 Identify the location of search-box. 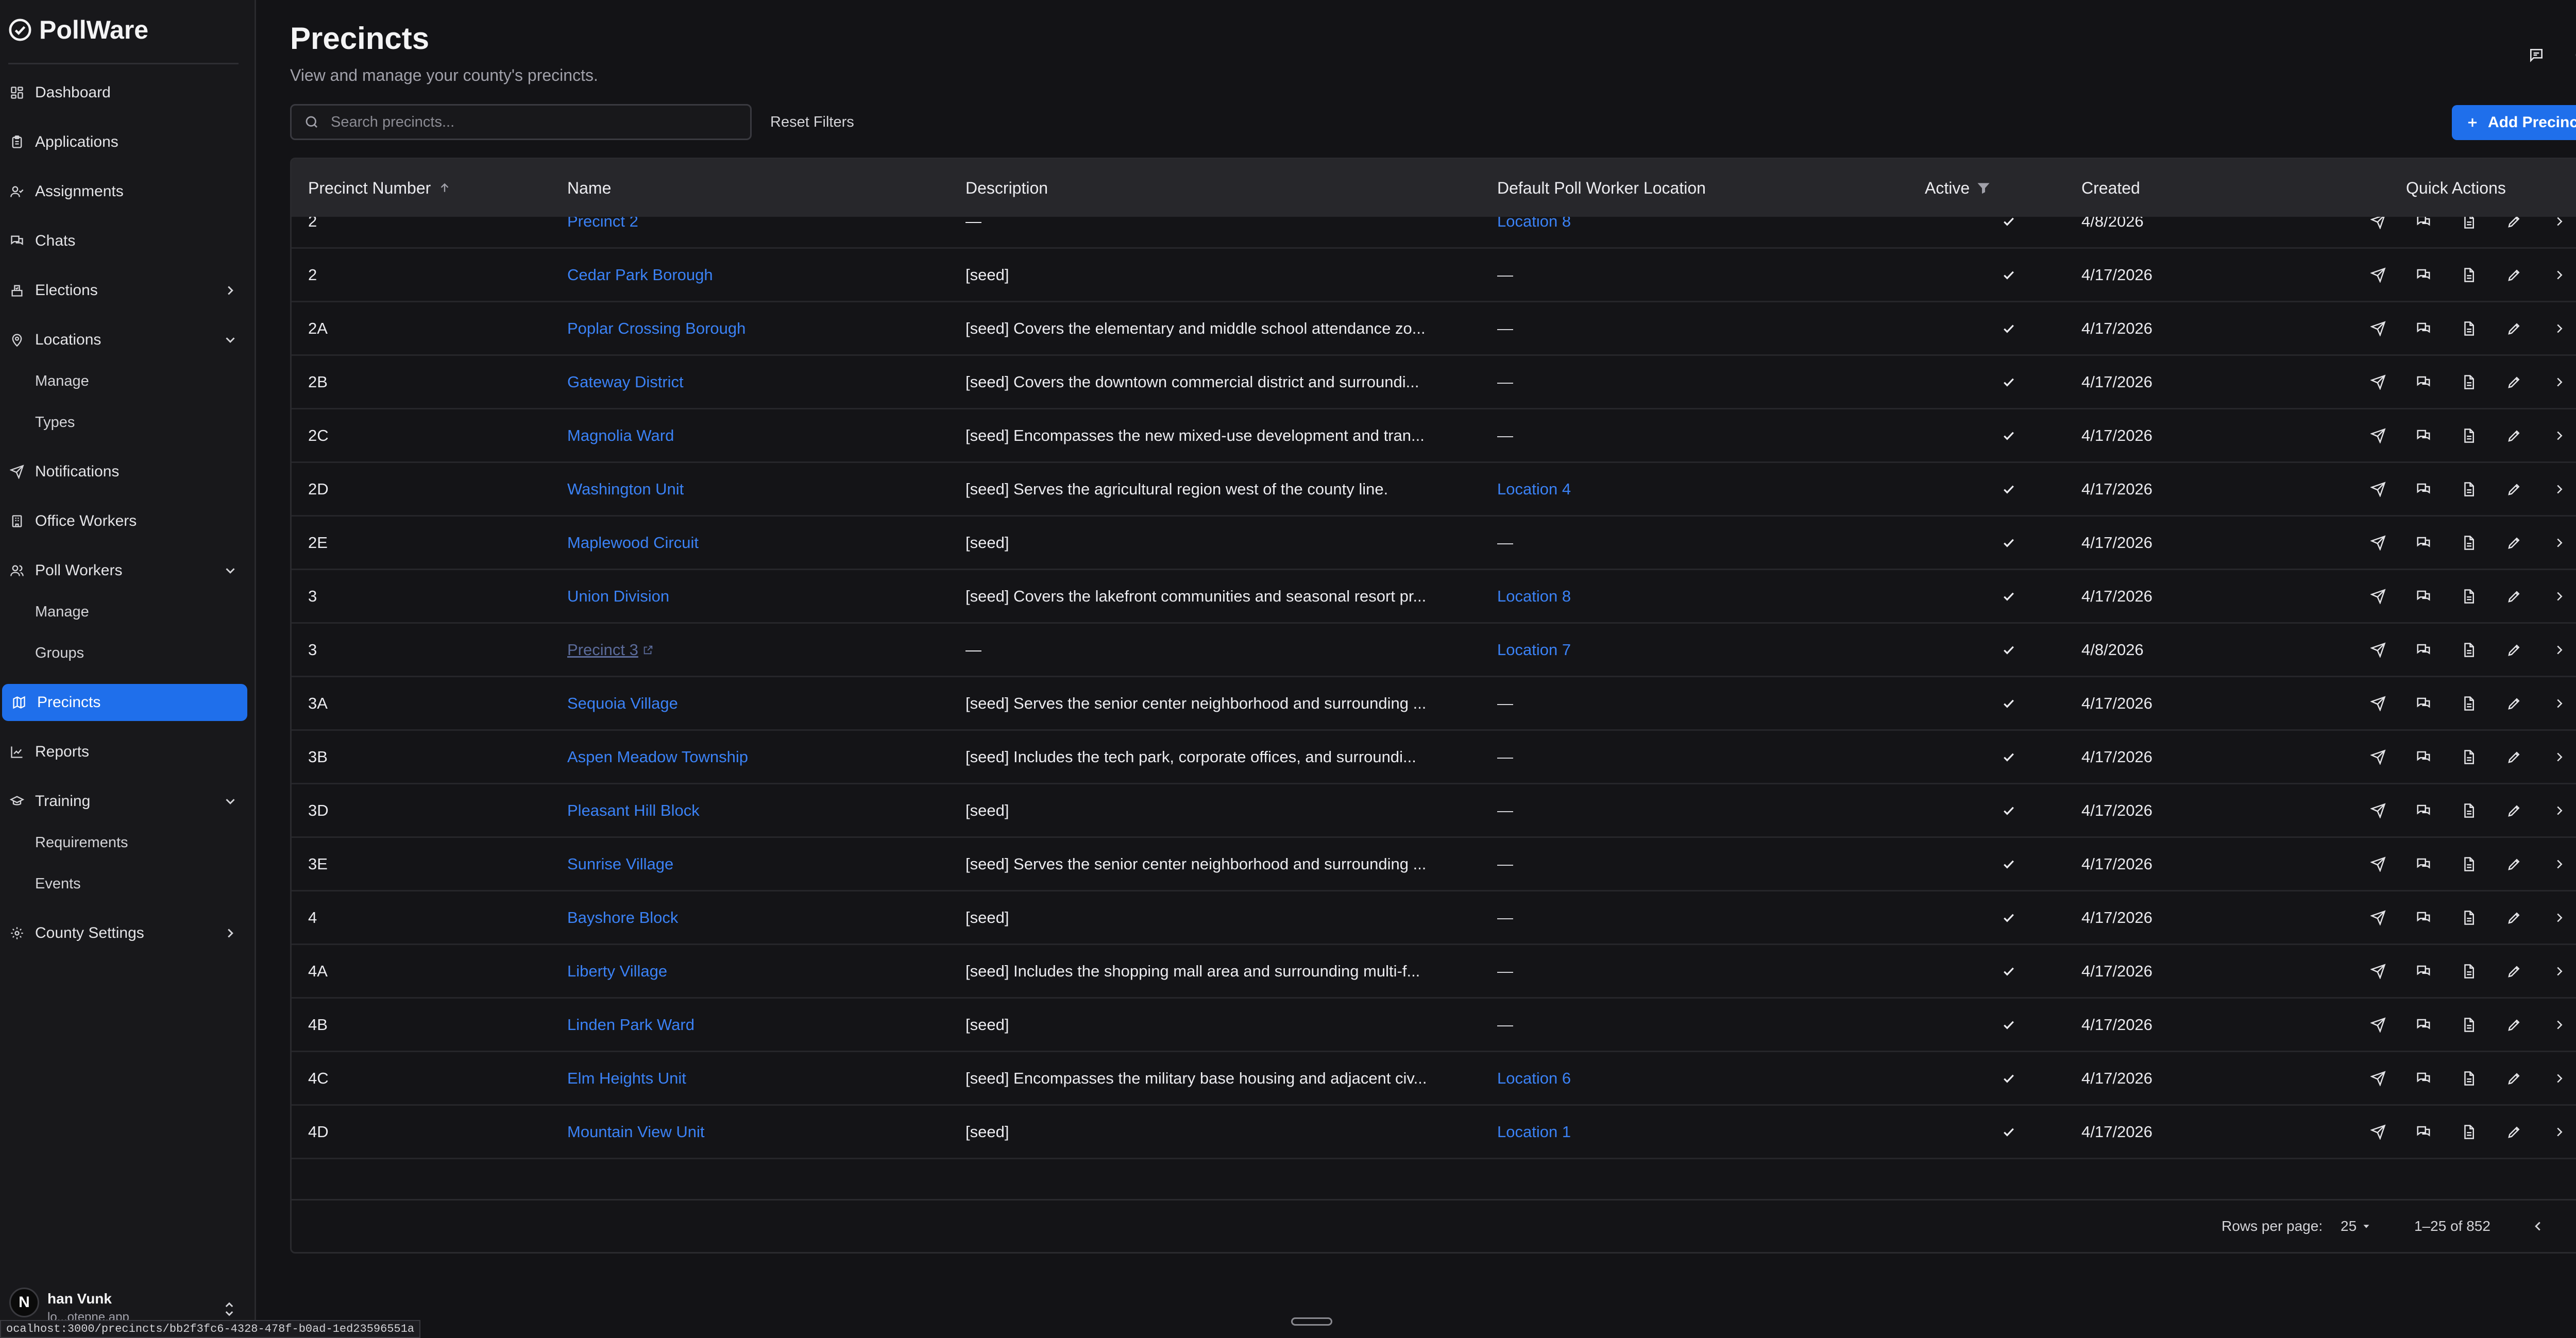
(521, 122).